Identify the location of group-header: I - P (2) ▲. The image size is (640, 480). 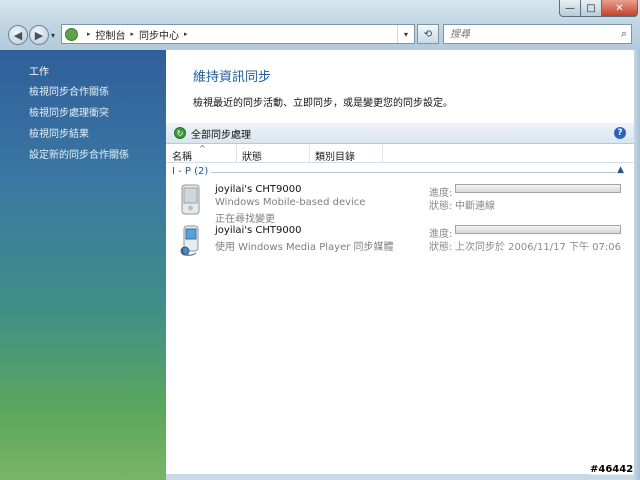
(400, 171).